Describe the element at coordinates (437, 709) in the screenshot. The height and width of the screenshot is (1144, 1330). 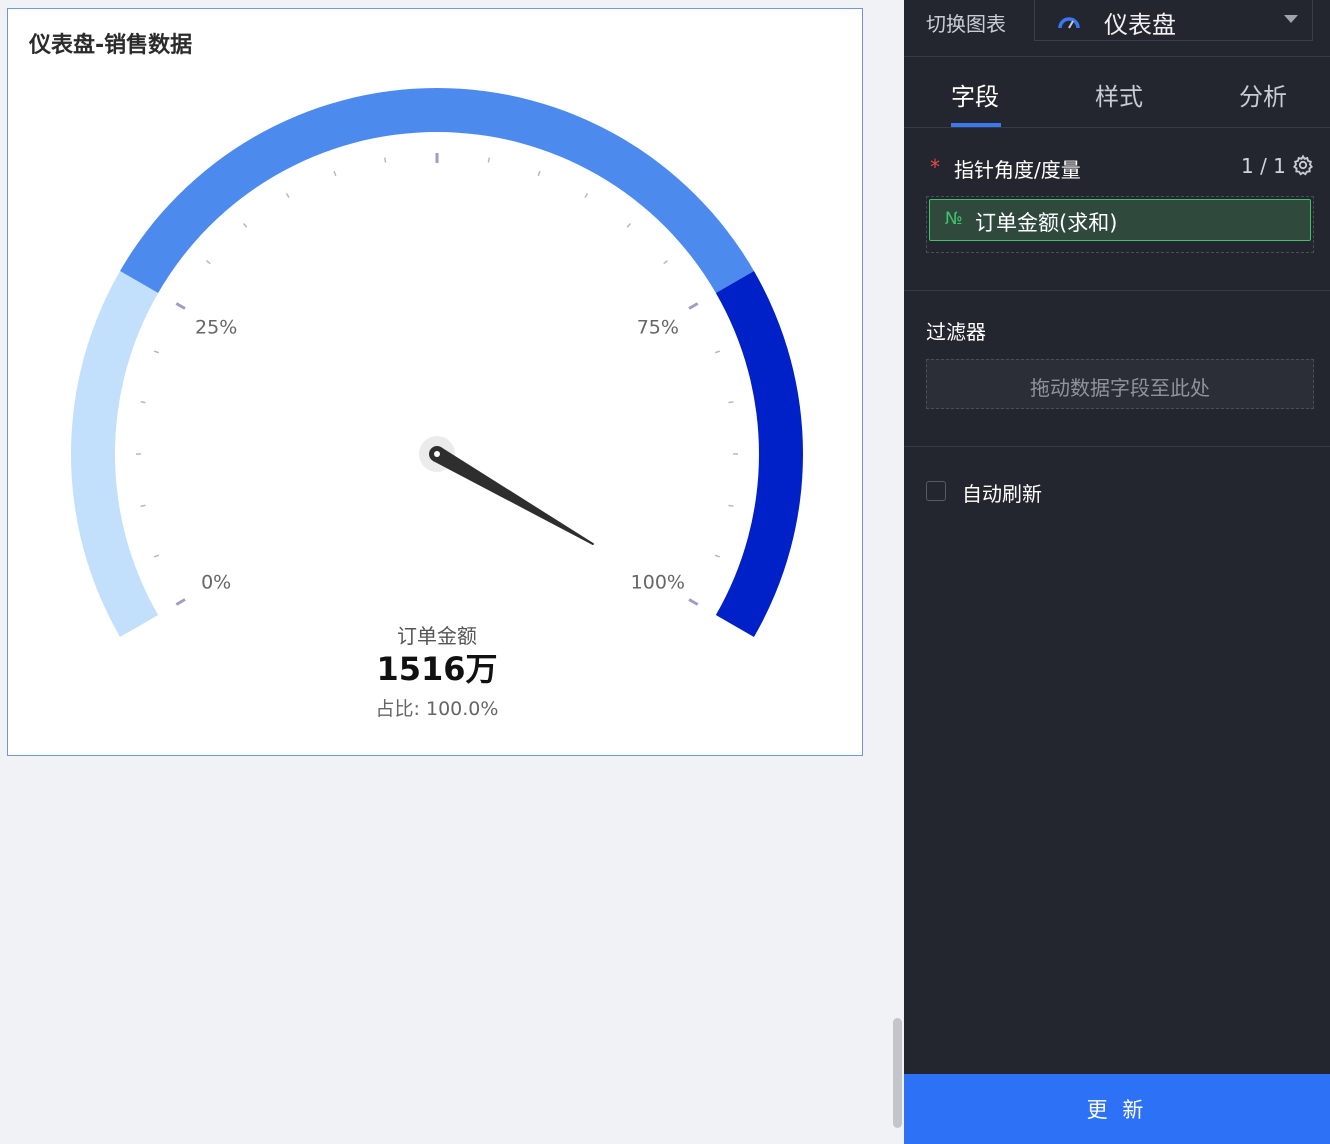
I see `gauge-ratio: 占比: 100.0%` at that location.